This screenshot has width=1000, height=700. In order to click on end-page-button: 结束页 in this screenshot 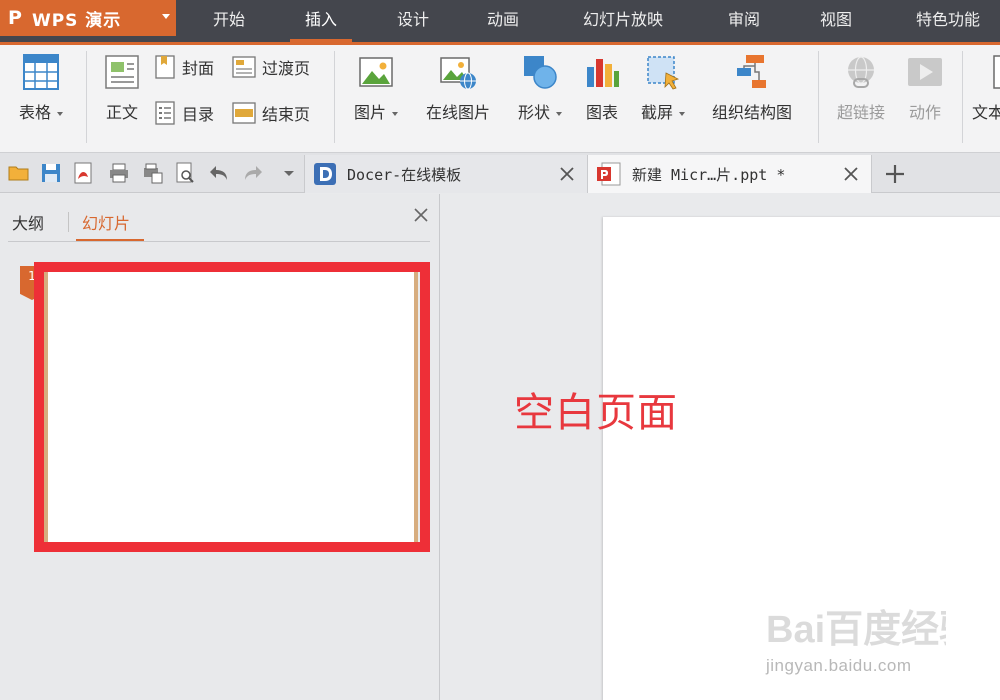, I will do `click(271, 113)`.